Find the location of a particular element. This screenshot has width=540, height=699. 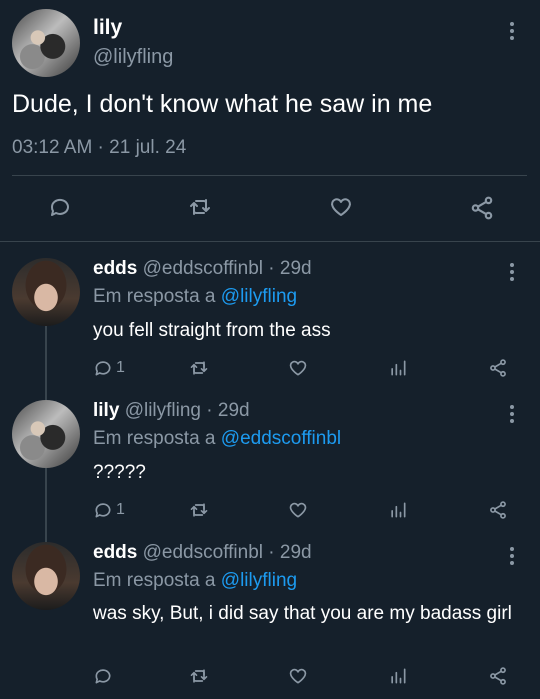

author-handle: @lilyfling is located at coordinates (133, 57).